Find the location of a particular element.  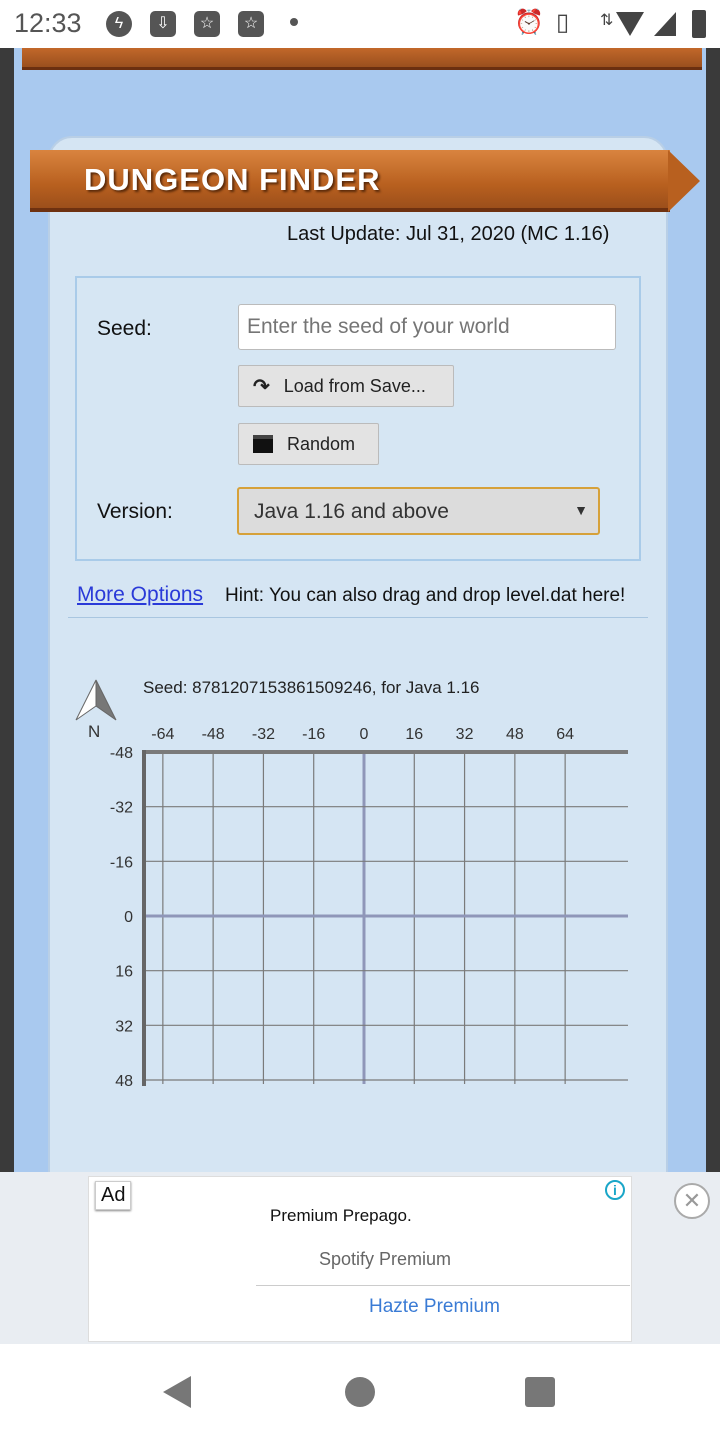

x-tick-label: -48 is located at coordinates (213, 734).